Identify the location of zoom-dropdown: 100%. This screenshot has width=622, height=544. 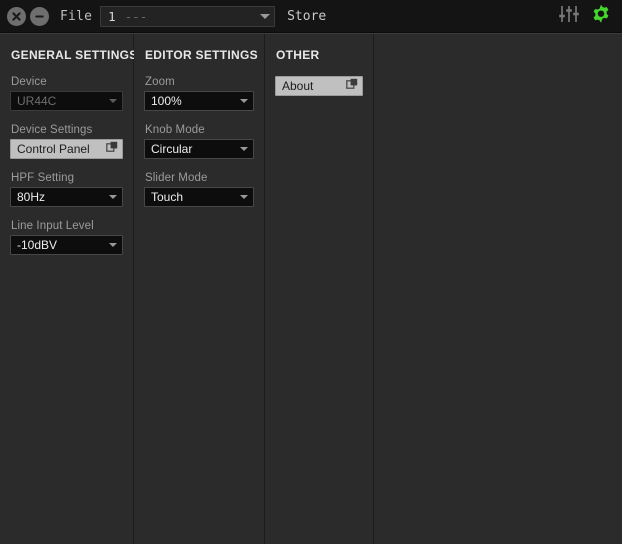
(199, 101).